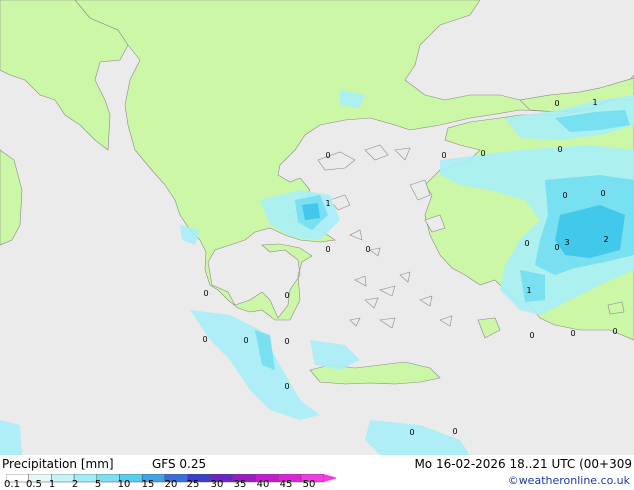  I want to click on colorbar-tick-label: 10, so click(124, 484).